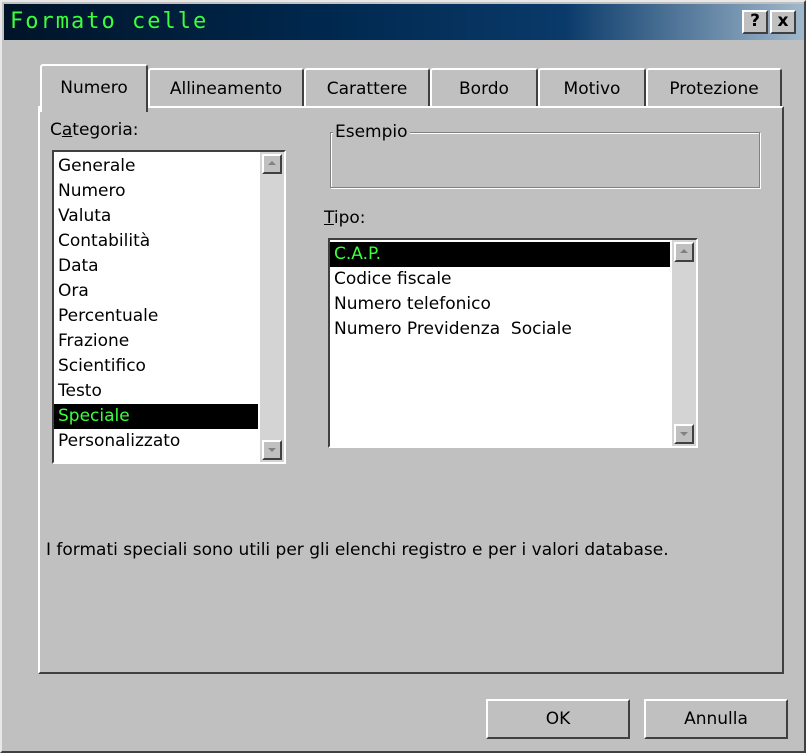  Describe the element at coordinates (371, 132) in the screenshot. I see `esempio-label: Esempio` at that location.